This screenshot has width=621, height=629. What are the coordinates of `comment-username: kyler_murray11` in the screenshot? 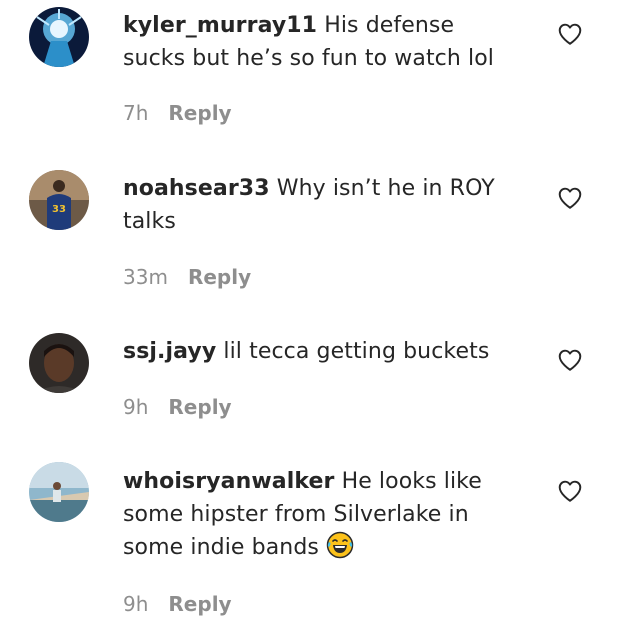 It's located at (220, 25).